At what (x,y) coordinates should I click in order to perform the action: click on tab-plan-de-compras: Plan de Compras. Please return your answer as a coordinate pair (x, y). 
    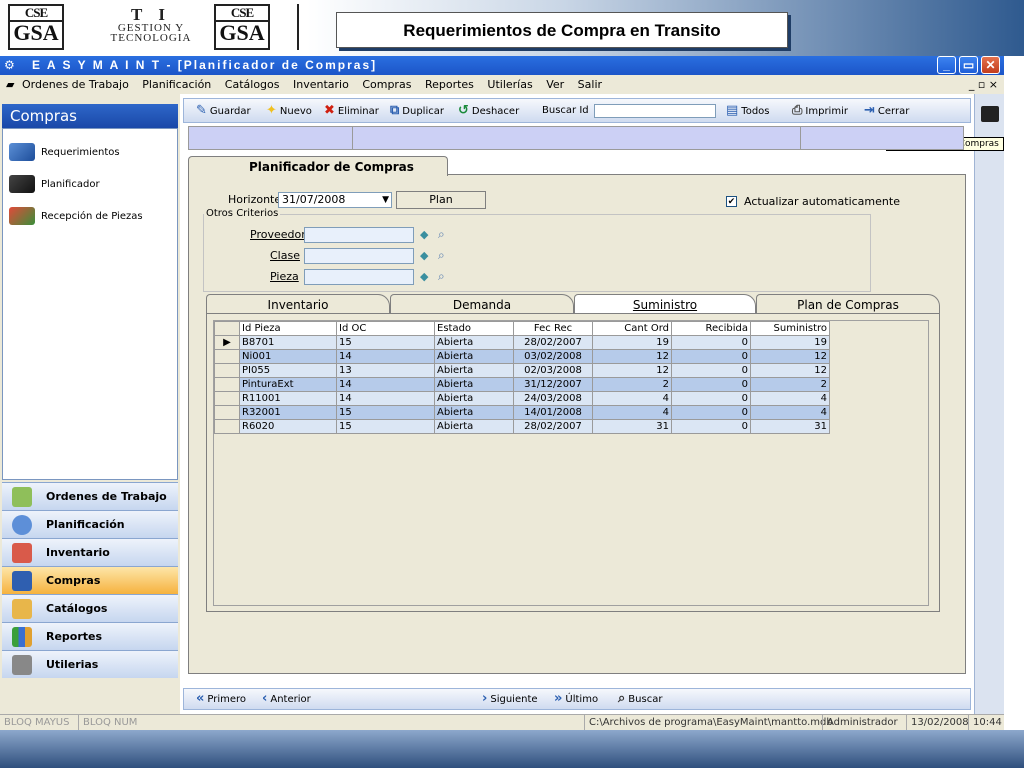
    Looking at the image, I should click on (848, 304).